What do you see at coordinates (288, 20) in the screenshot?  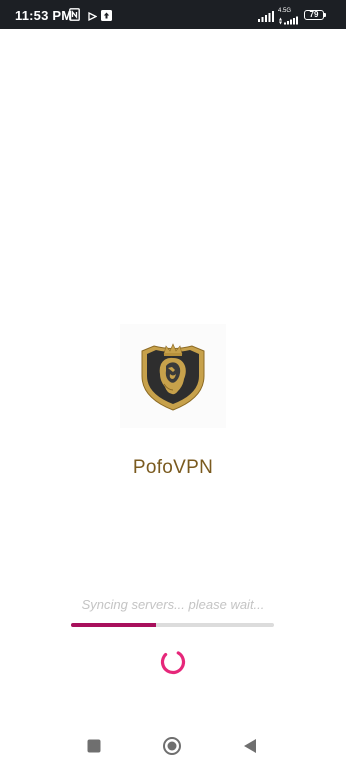 I see `wifi-signal-icon` at bounding box center [288, 20].